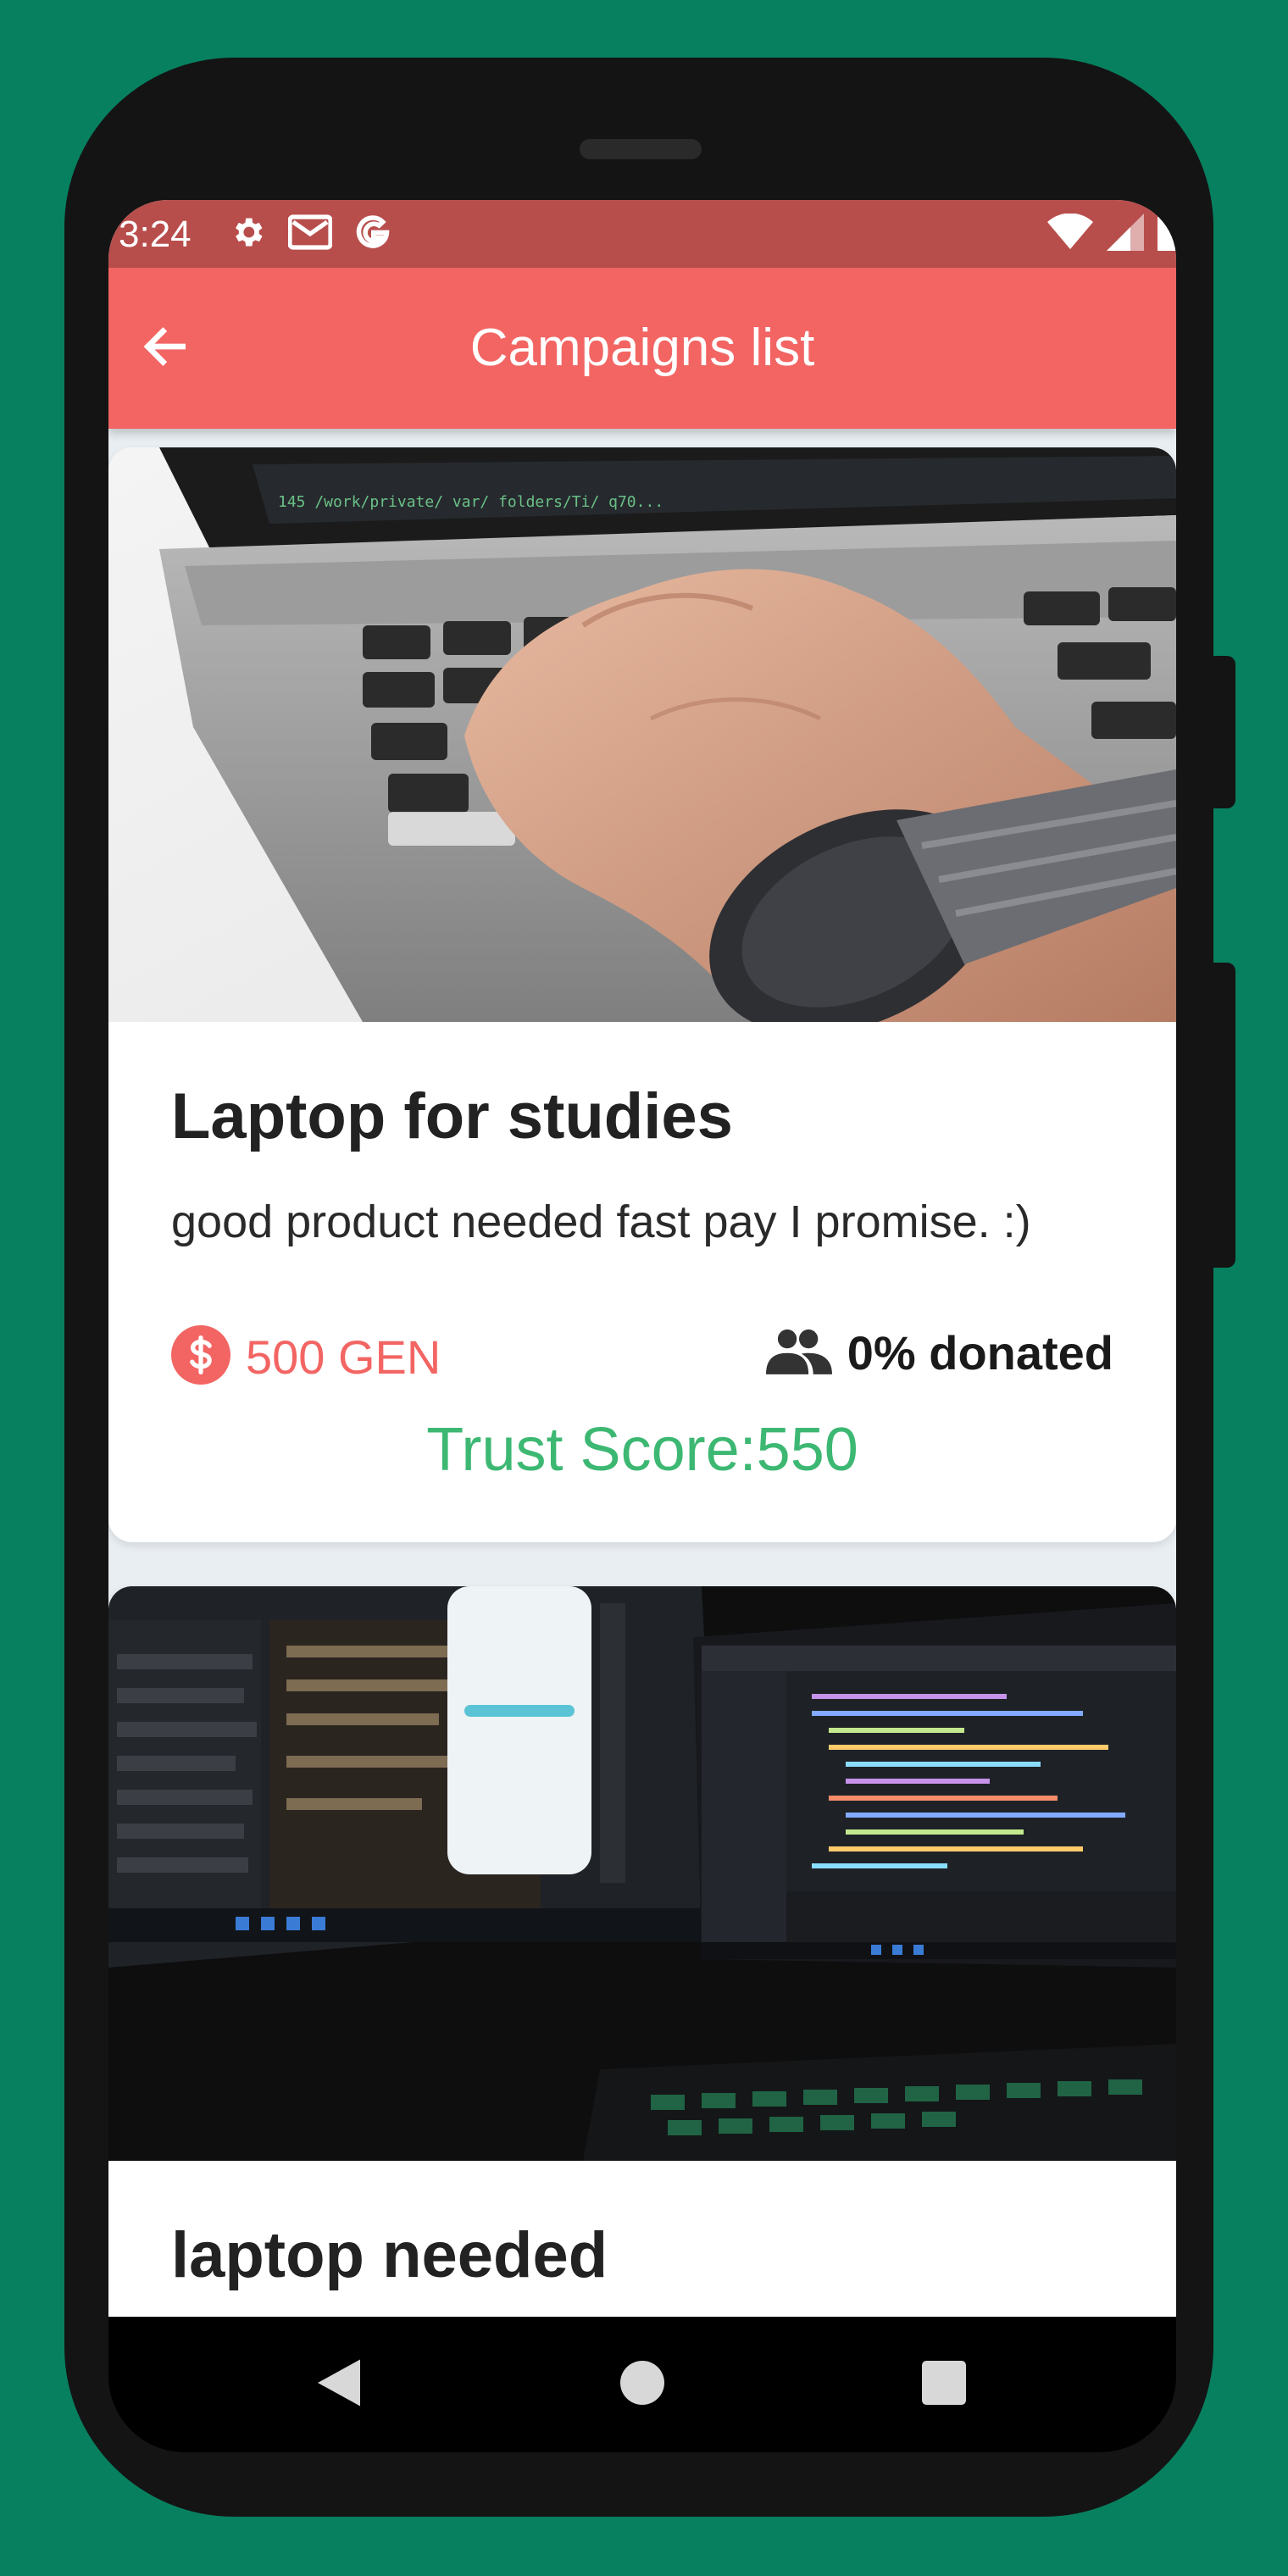  I want to click on power-button, so click(1224, 732).